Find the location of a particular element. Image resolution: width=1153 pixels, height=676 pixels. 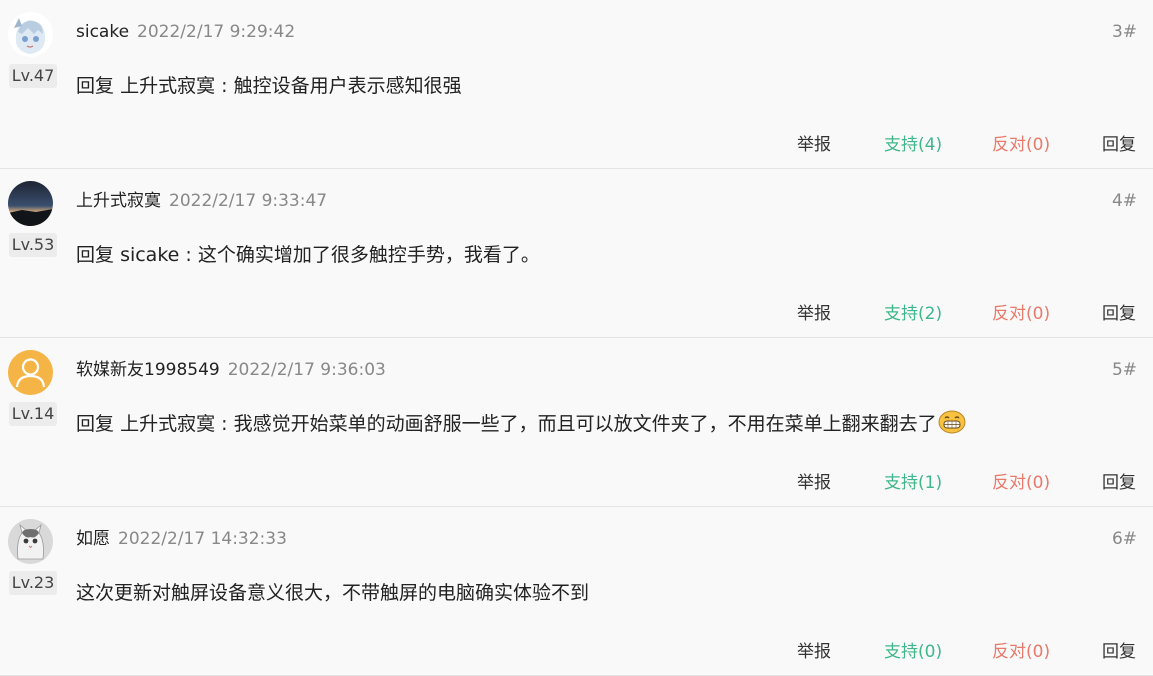

support-button: 支持(1) is located at coordinates (913, 483).